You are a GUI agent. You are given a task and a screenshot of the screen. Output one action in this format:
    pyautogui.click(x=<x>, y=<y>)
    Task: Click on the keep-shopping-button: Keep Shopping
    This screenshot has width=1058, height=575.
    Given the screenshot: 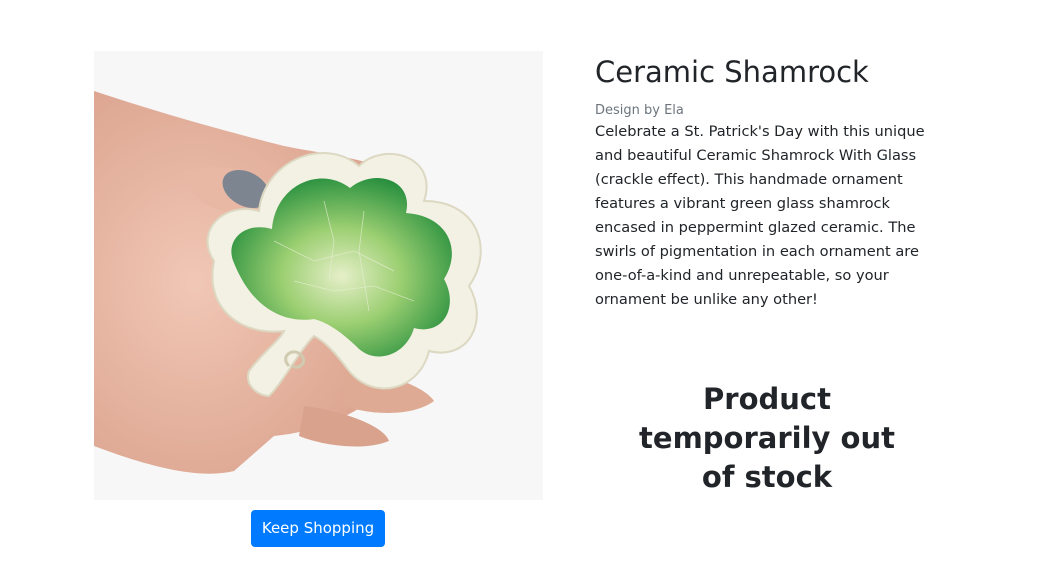 What is the action you would take?
    pyautogui.click(x=318, y=528)
    